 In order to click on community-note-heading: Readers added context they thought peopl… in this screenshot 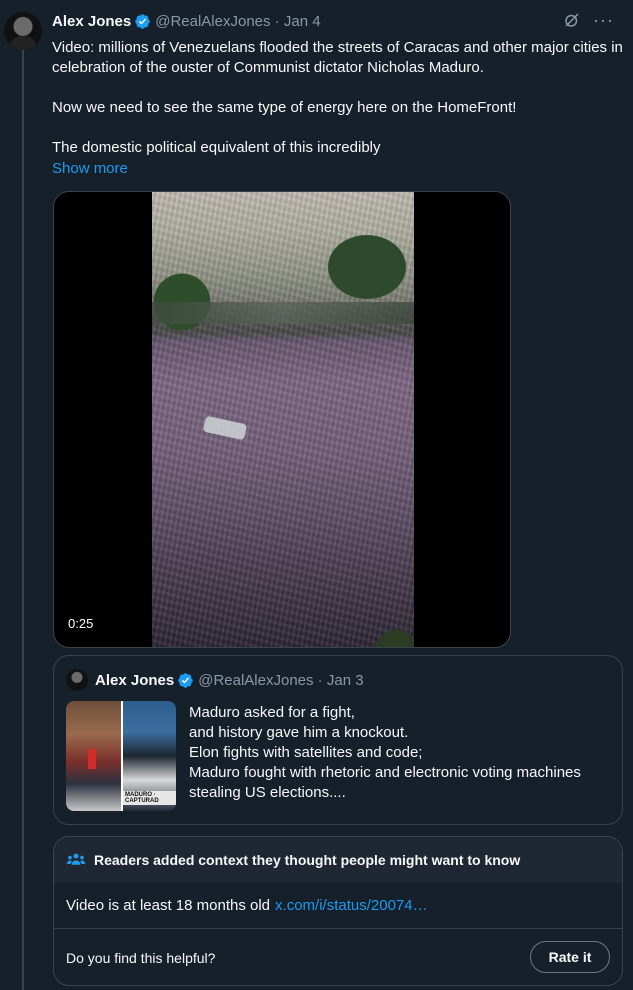, I will do `click(307, 860)`.